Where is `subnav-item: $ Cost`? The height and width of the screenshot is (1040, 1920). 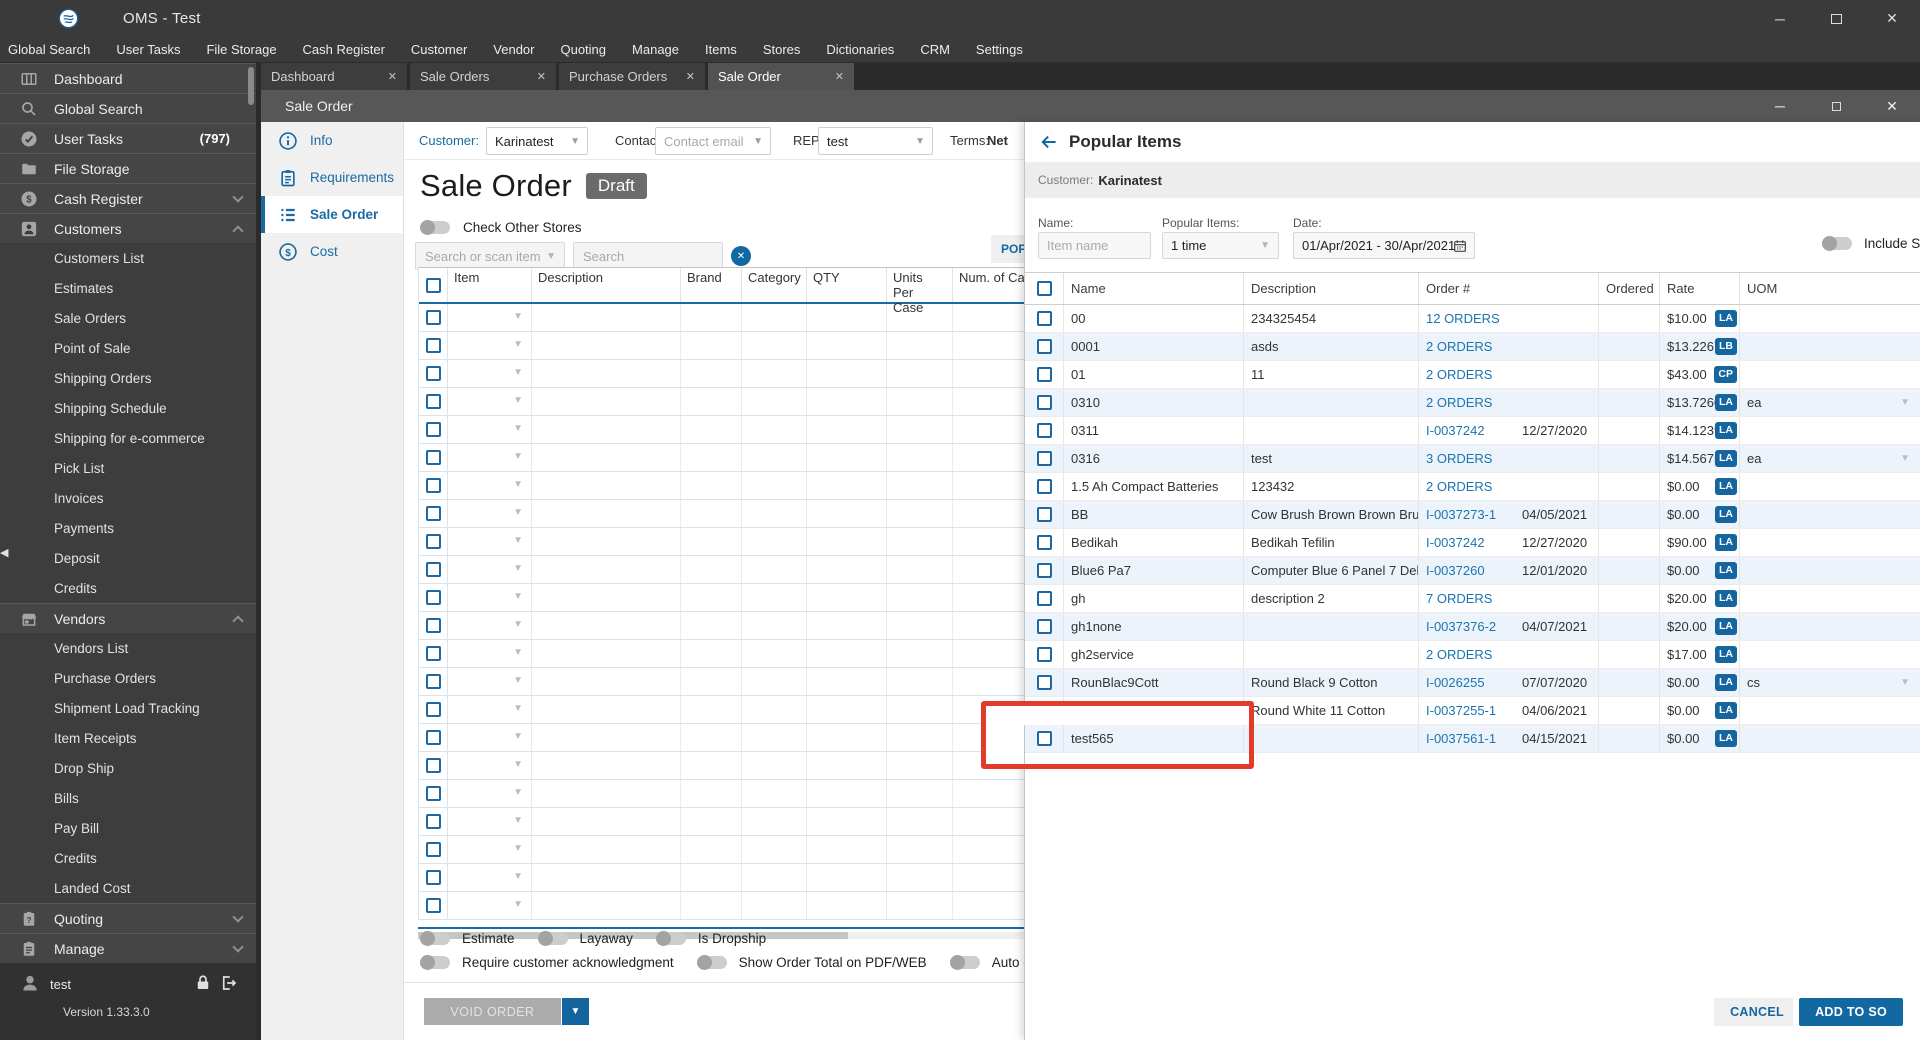 subnav-item: $ Cost is located at coordinates (332, 251).